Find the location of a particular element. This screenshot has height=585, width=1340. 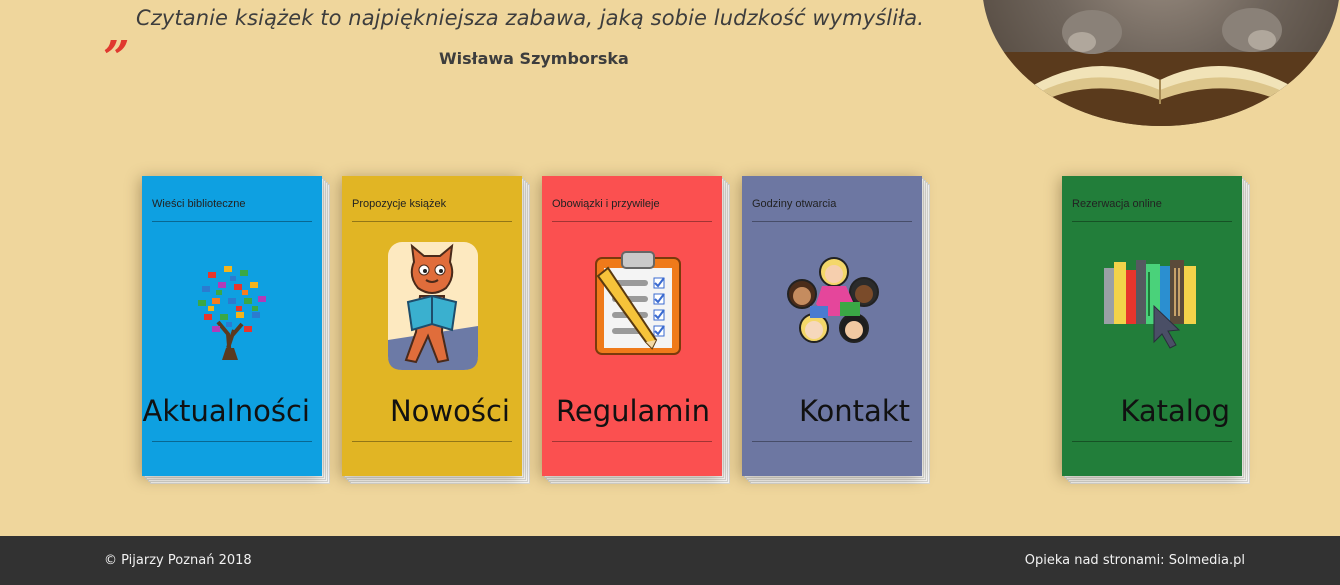

cat-reading-photo is located at coordinates (1161, 63).